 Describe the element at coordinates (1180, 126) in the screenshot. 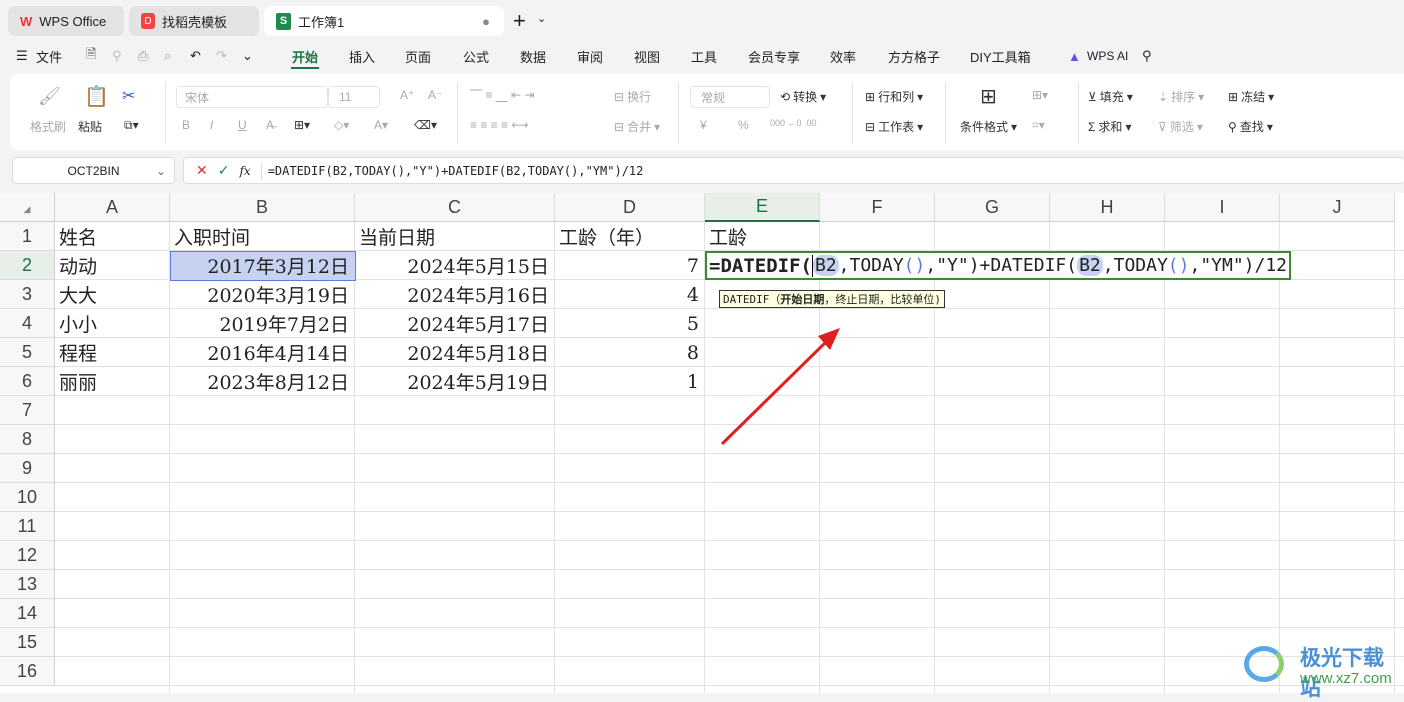

I see `filter-button: ⊽ 筛选 ▾` at that location.